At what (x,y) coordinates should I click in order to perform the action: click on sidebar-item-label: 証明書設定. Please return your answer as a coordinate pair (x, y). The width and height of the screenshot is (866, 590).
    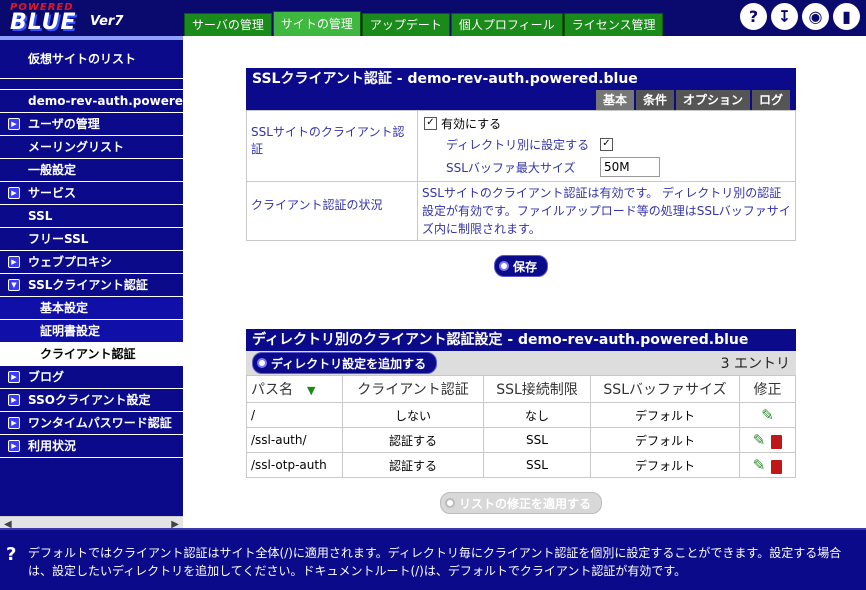
    Looking at the image, I should click on (70, 331).